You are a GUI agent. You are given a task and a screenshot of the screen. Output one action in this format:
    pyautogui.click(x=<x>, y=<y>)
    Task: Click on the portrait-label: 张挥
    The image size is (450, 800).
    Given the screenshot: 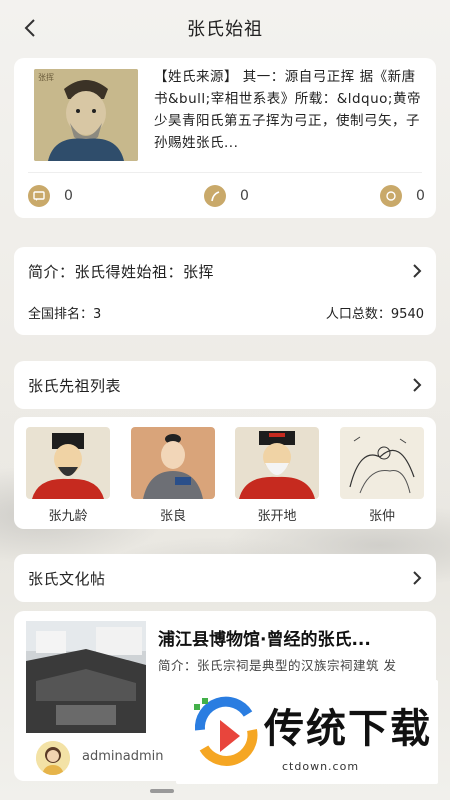 What is the action you would take?
    pyautogui.click(x=46, y=77)
    